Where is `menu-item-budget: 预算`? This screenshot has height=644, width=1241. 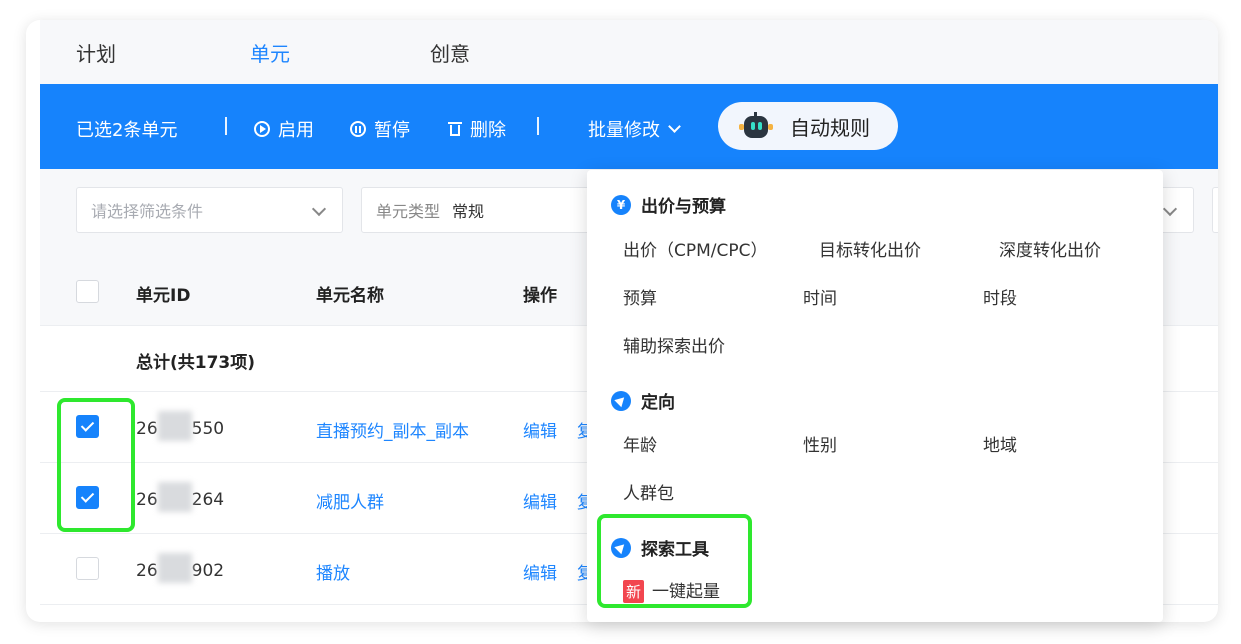 menu-item-budget: 预算 is located at coordinates (640, 296).